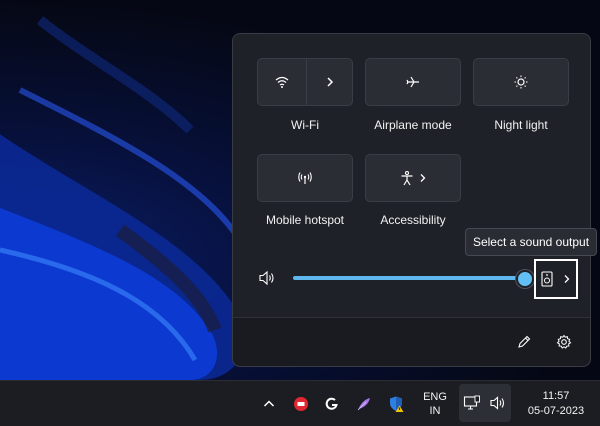 The height and width of the screenshot is (426, 600). What do you see at coordinates (556, 395) in the screenshot?
I see `clock-time: 11:57` at bounding box center [556, 395].